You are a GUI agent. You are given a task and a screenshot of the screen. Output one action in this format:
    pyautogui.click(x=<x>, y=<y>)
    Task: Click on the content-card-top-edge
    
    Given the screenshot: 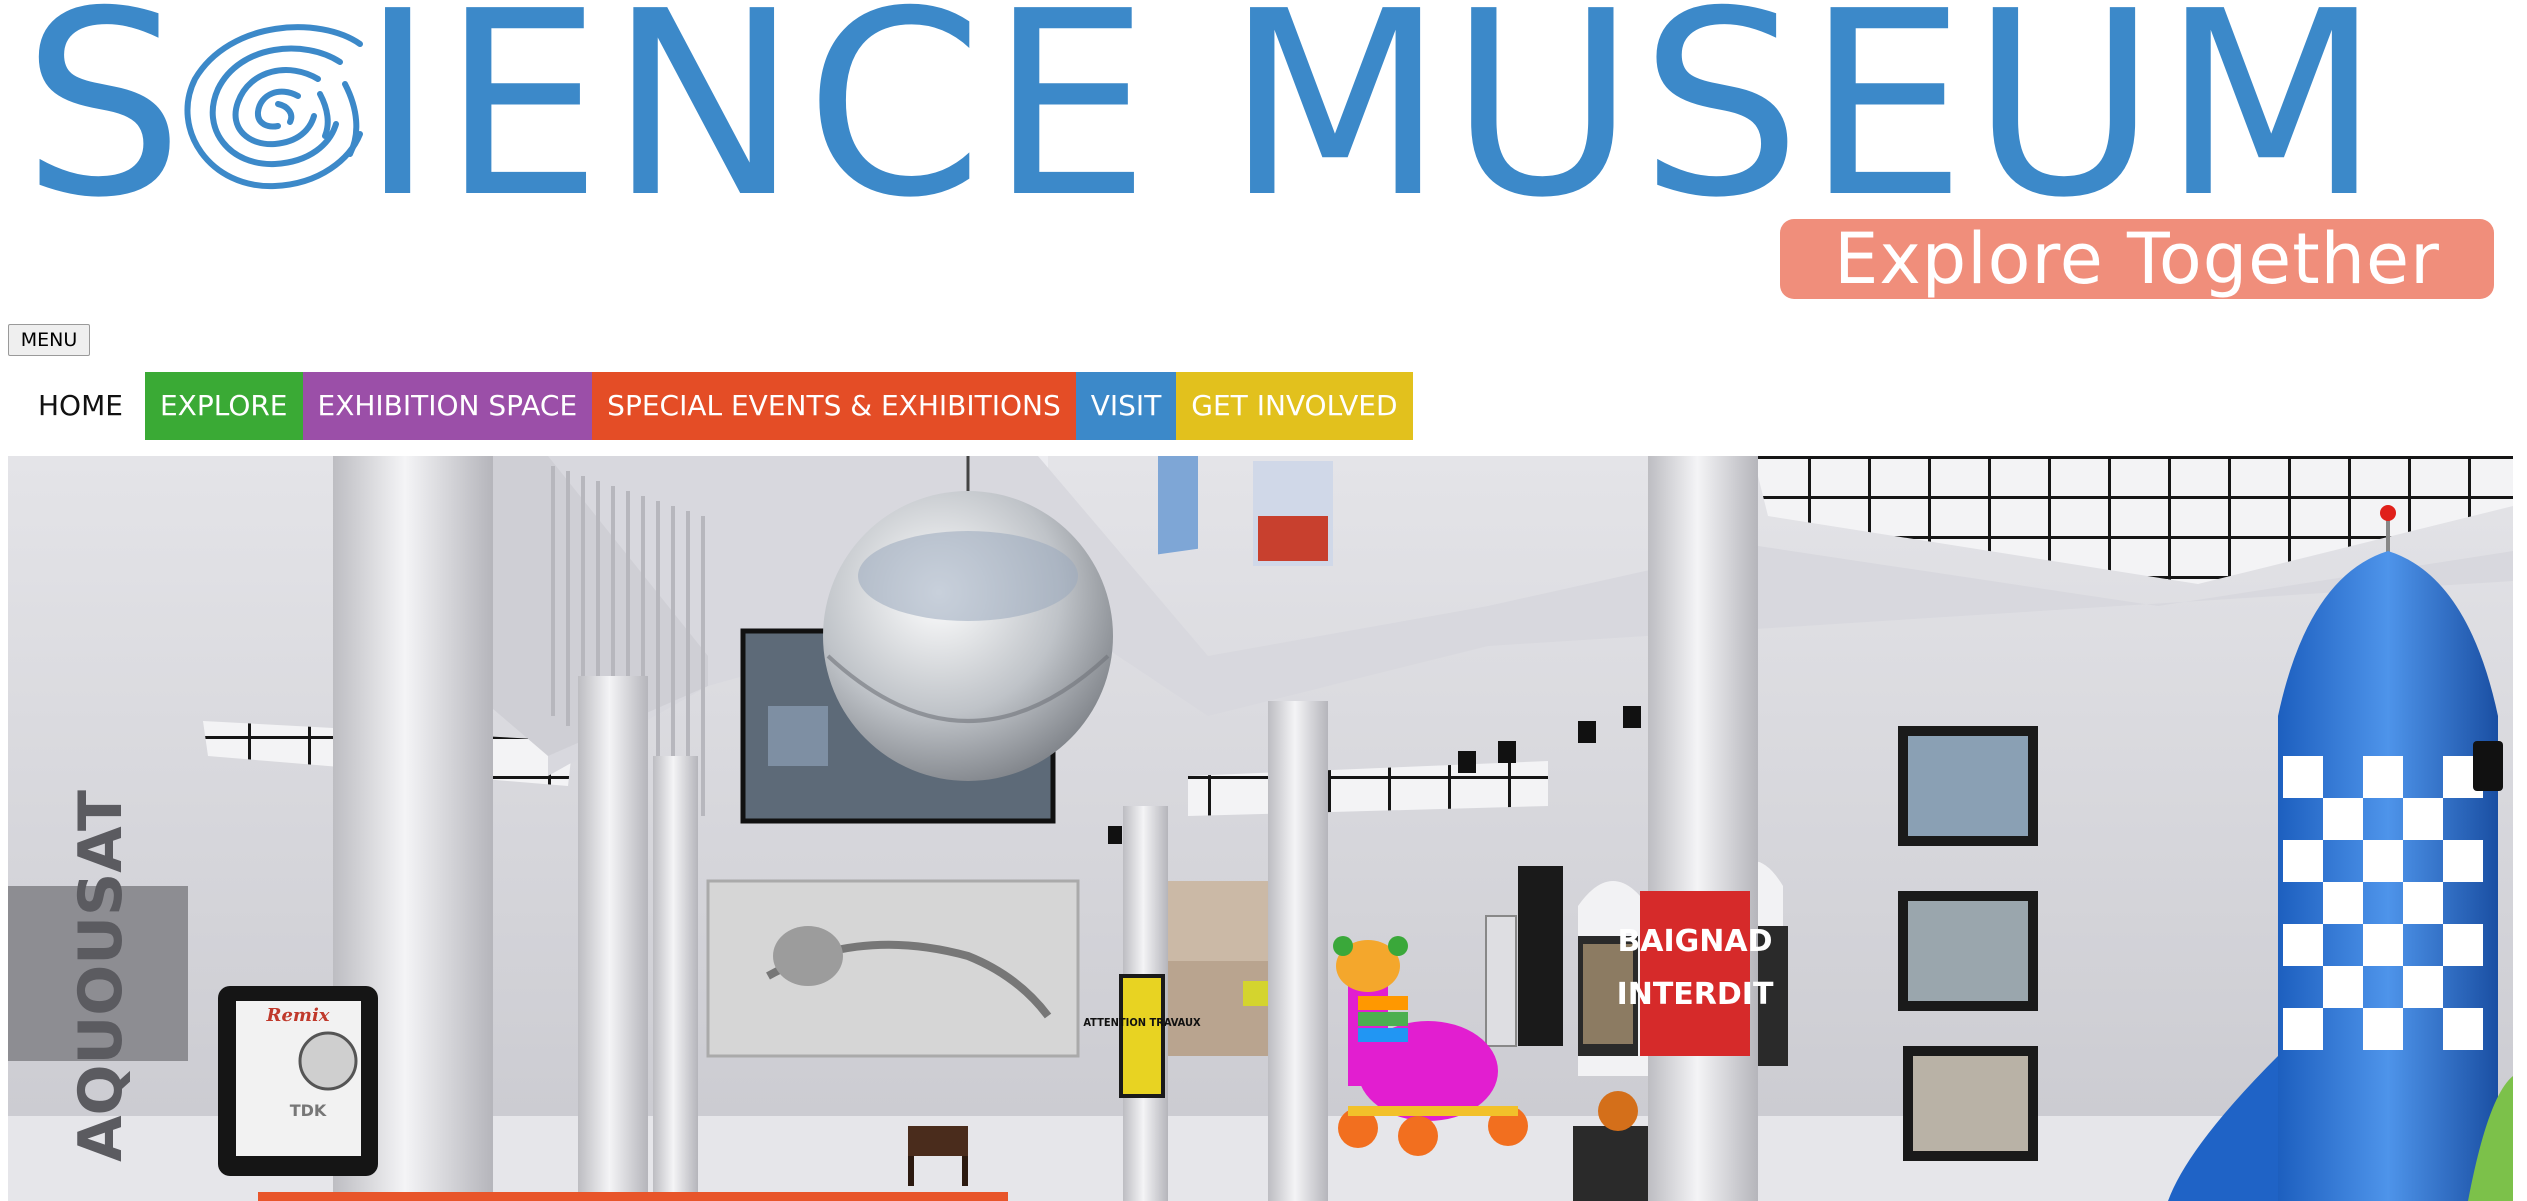 What is the action you would take?
    pyautogui.click(x=633, y=1196)
    